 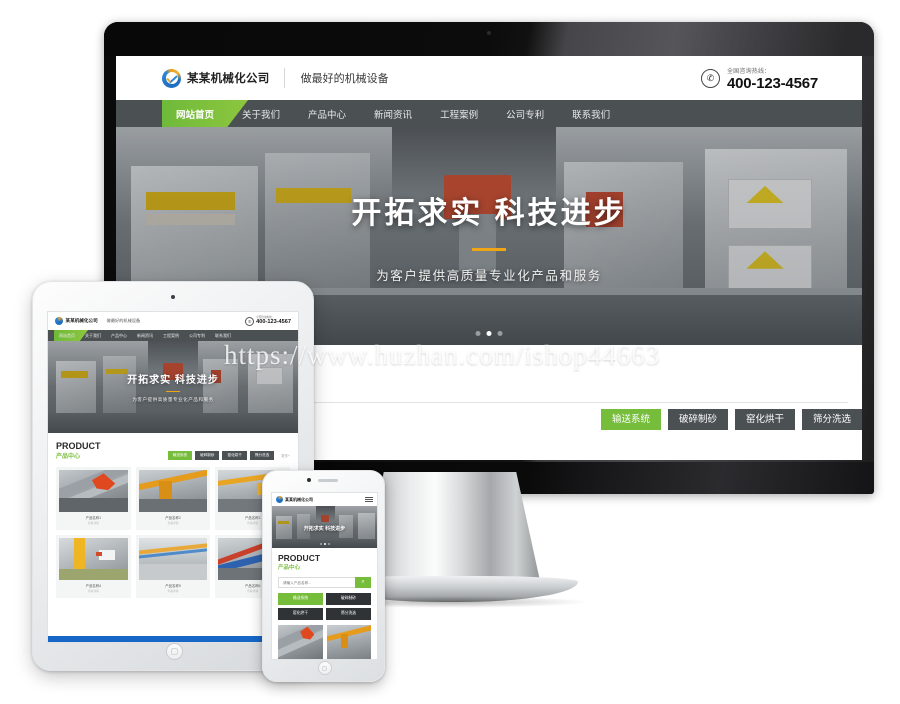 What do you see at coordinates (324, 641) in the screenshot?
I see `mobile-product-grid` at bounding box center [324, 641].